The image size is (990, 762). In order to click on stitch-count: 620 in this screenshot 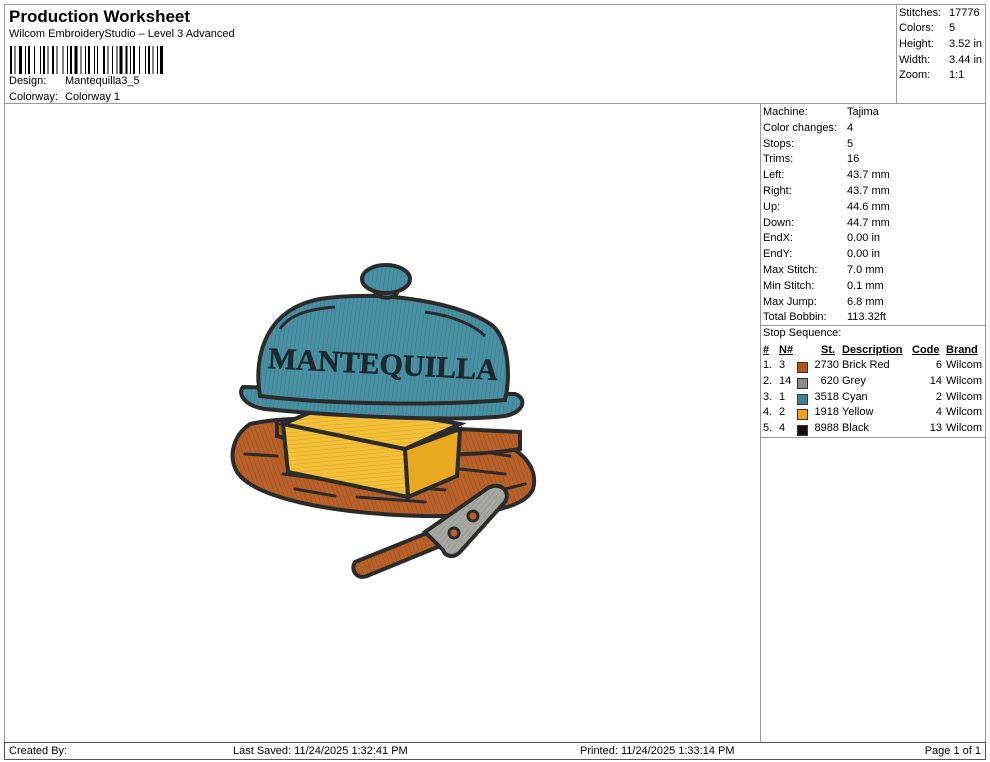, I will do `click(829, 380)`.